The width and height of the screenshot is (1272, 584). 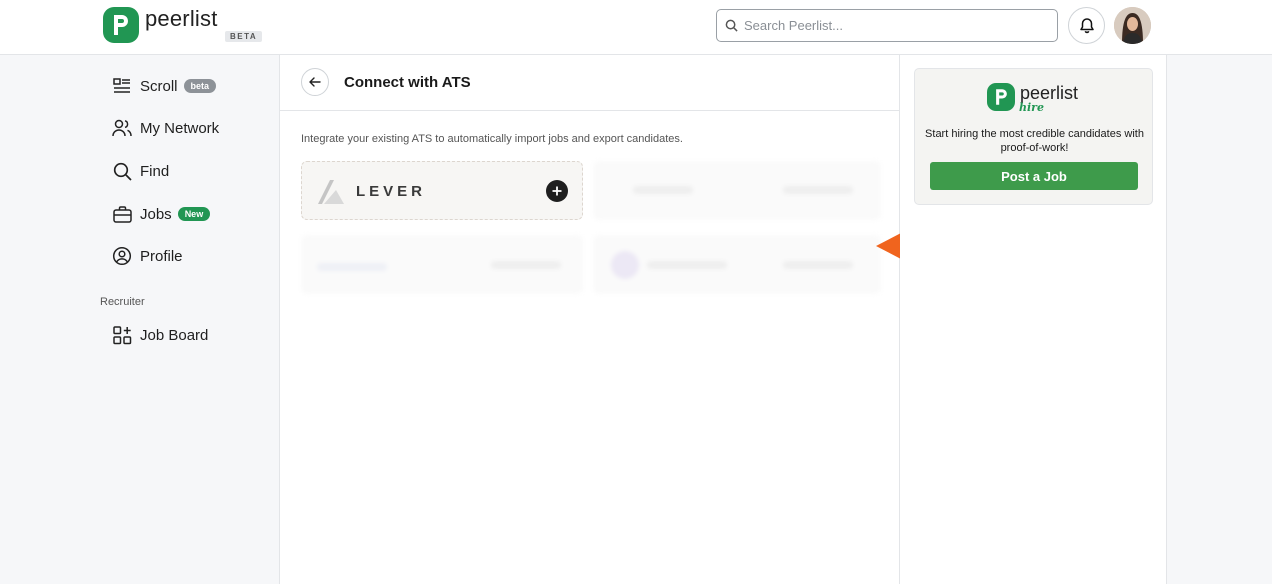 I want to click on sidebar-item-label: Profile, so click(x=161, y=256).